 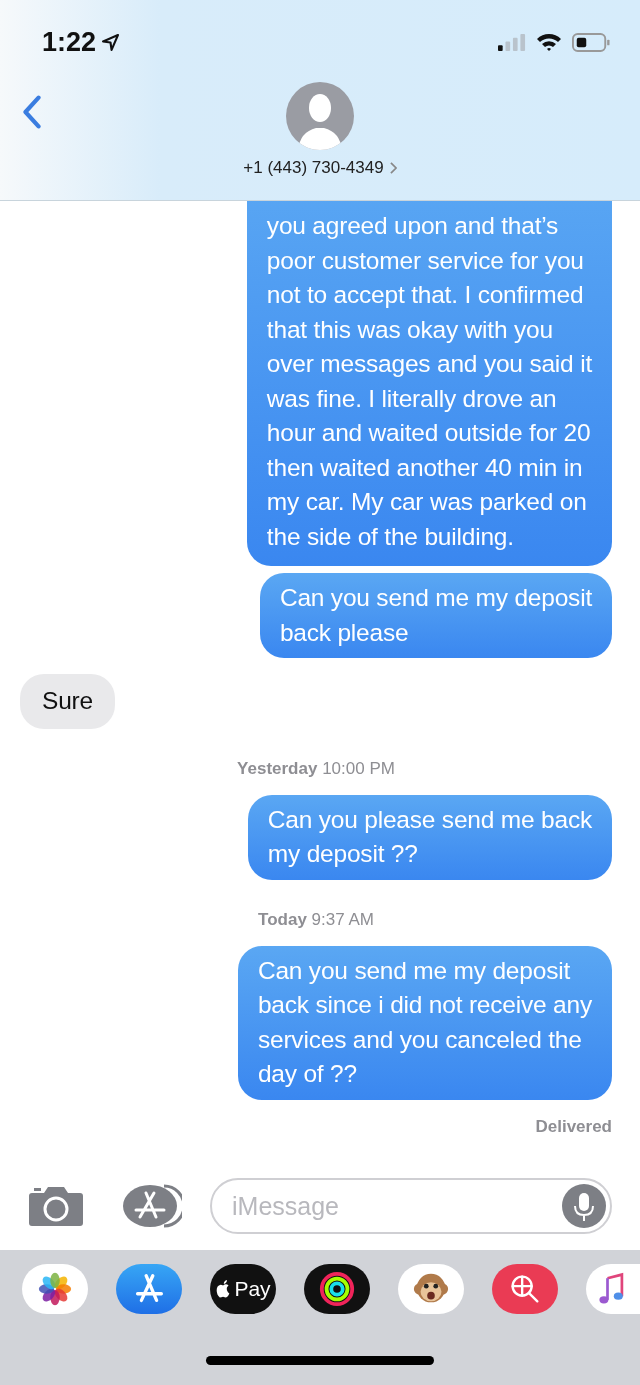 What do you see at coordinates (613, 1289) in the screenshot?
I see `music-app-icon` at bounding box center [613, 1289].